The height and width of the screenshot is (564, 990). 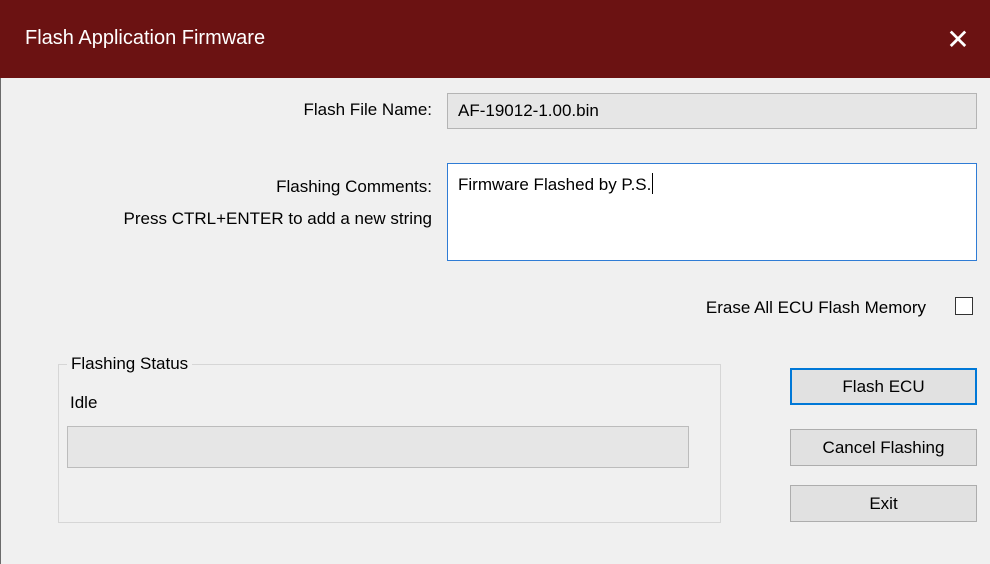 I want to click on erase-memory-checkbox, so click(x=964, y=306).